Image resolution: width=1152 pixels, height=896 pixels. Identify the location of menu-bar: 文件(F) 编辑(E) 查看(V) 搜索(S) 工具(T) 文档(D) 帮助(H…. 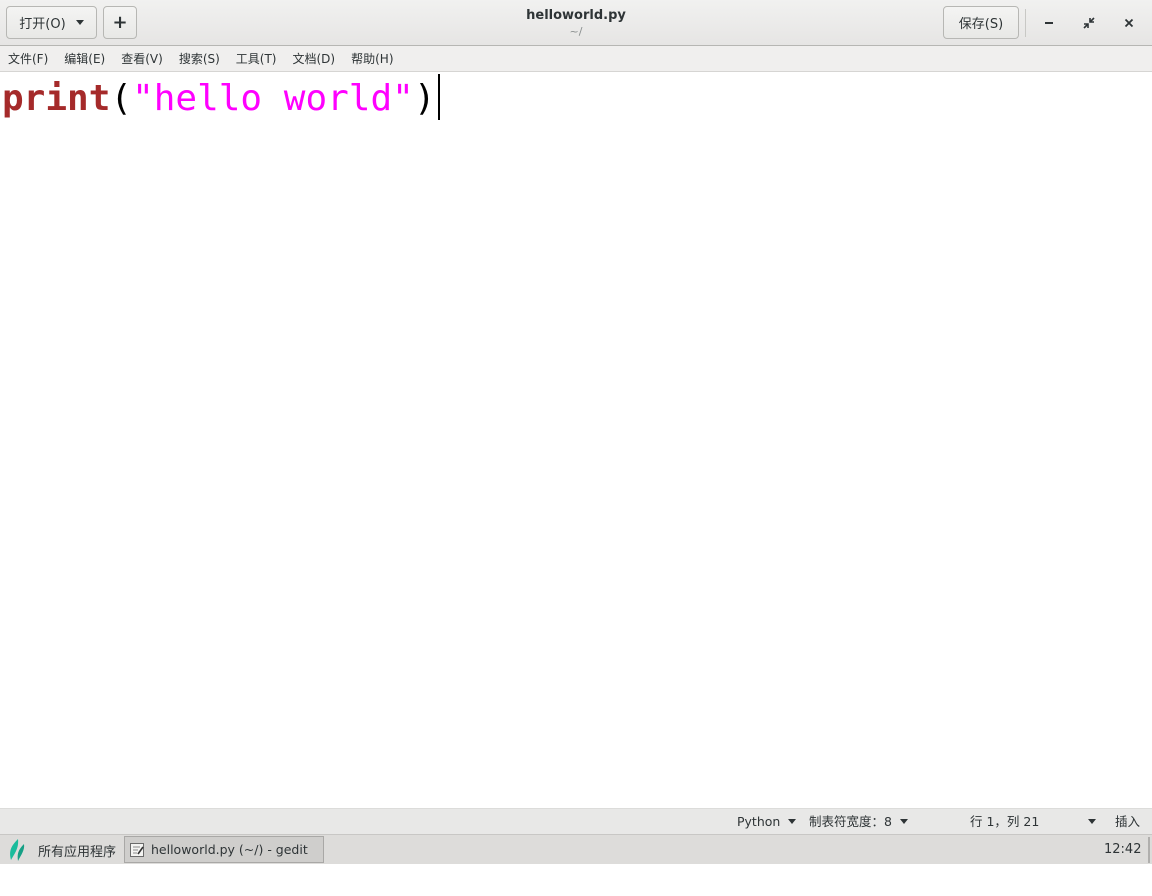
(576, 59).